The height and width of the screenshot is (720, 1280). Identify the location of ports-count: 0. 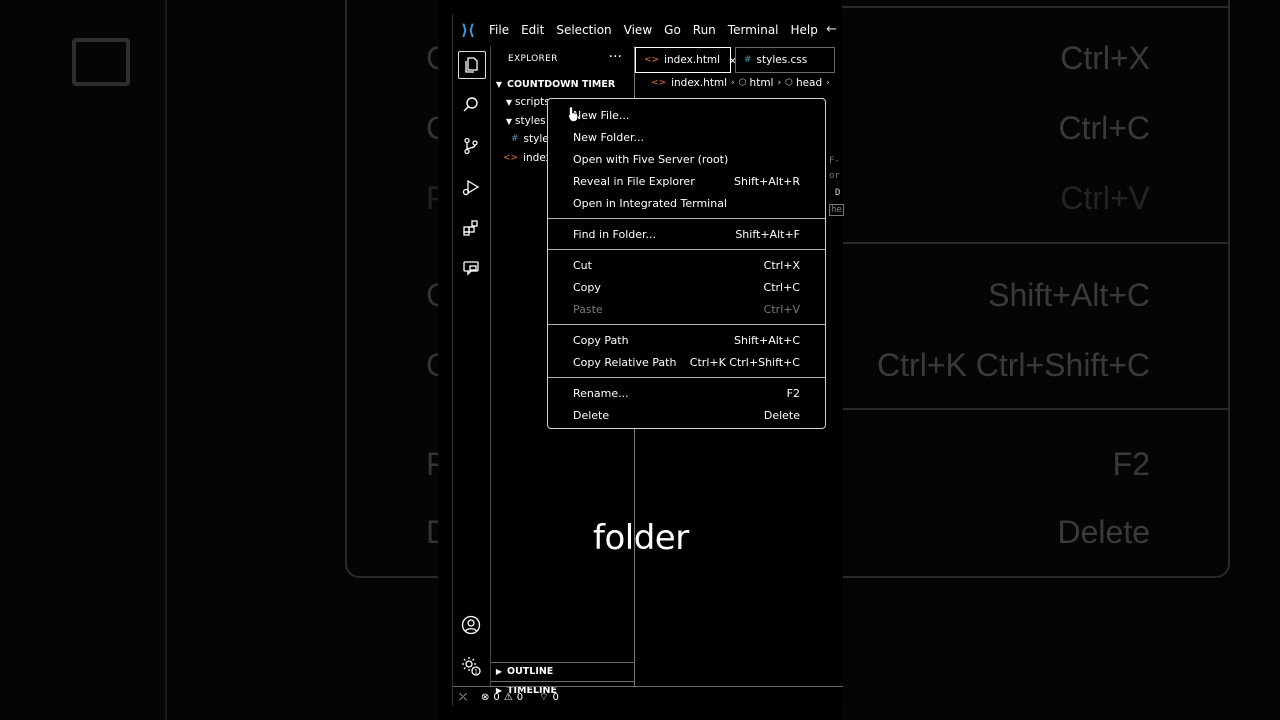
(556, 697).